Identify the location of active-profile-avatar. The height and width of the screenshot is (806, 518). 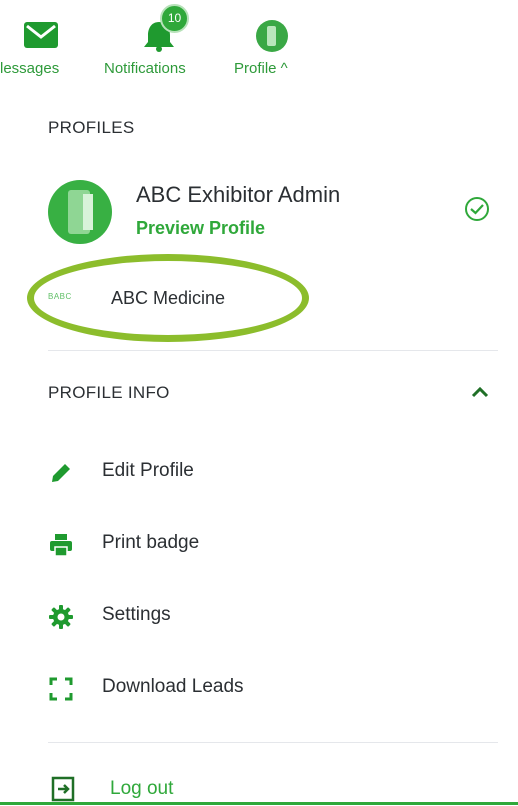
(80, 212).